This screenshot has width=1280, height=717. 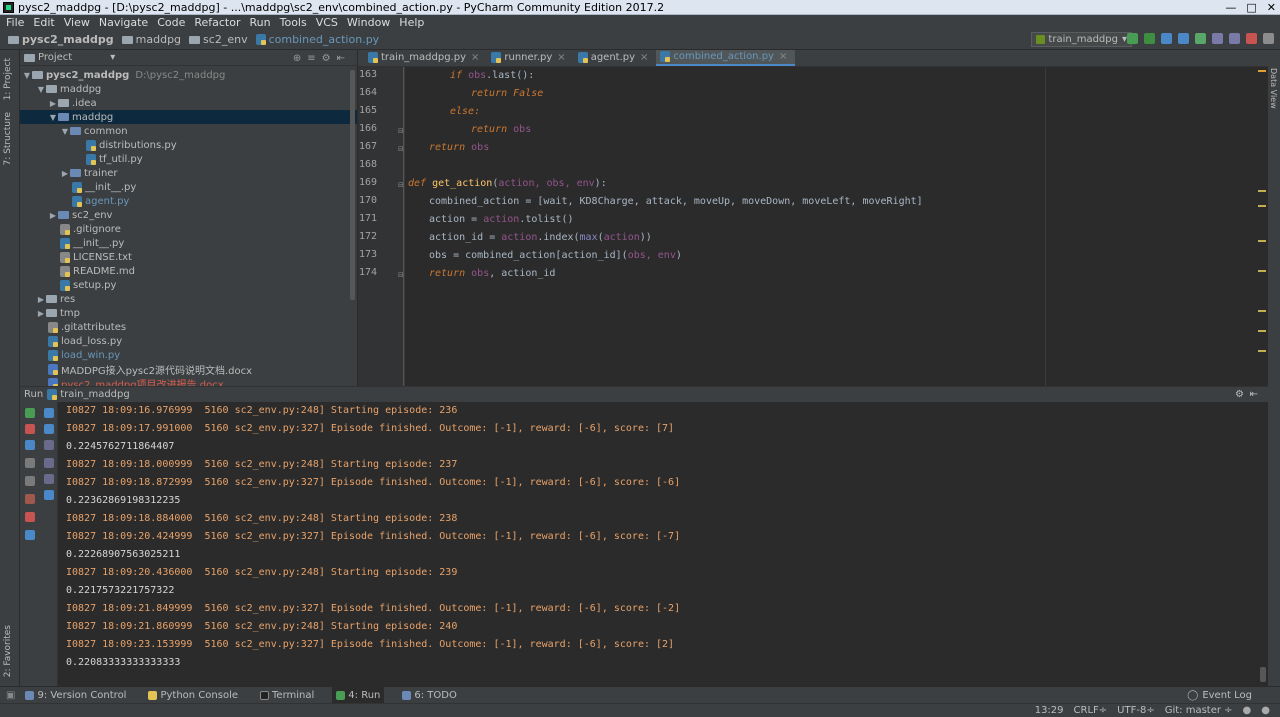 I want to click on minimize-icon: —, so click(x=1230, y=7).